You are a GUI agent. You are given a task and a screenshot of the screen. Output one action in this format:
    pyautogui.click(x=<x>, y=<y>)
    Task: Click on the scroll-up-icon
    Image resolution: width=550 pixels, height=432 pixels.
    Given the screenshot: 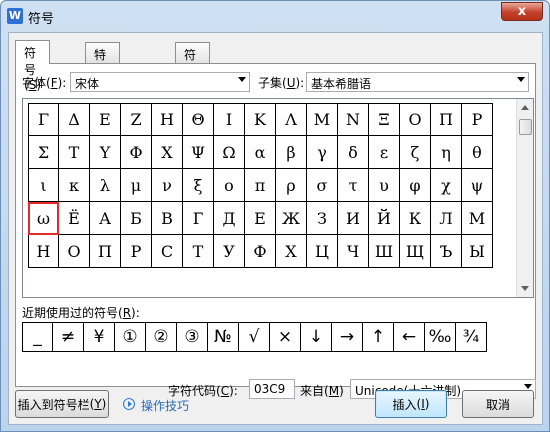 What is the action you would take?
    pyautogui.click(x=525, y=107)
    